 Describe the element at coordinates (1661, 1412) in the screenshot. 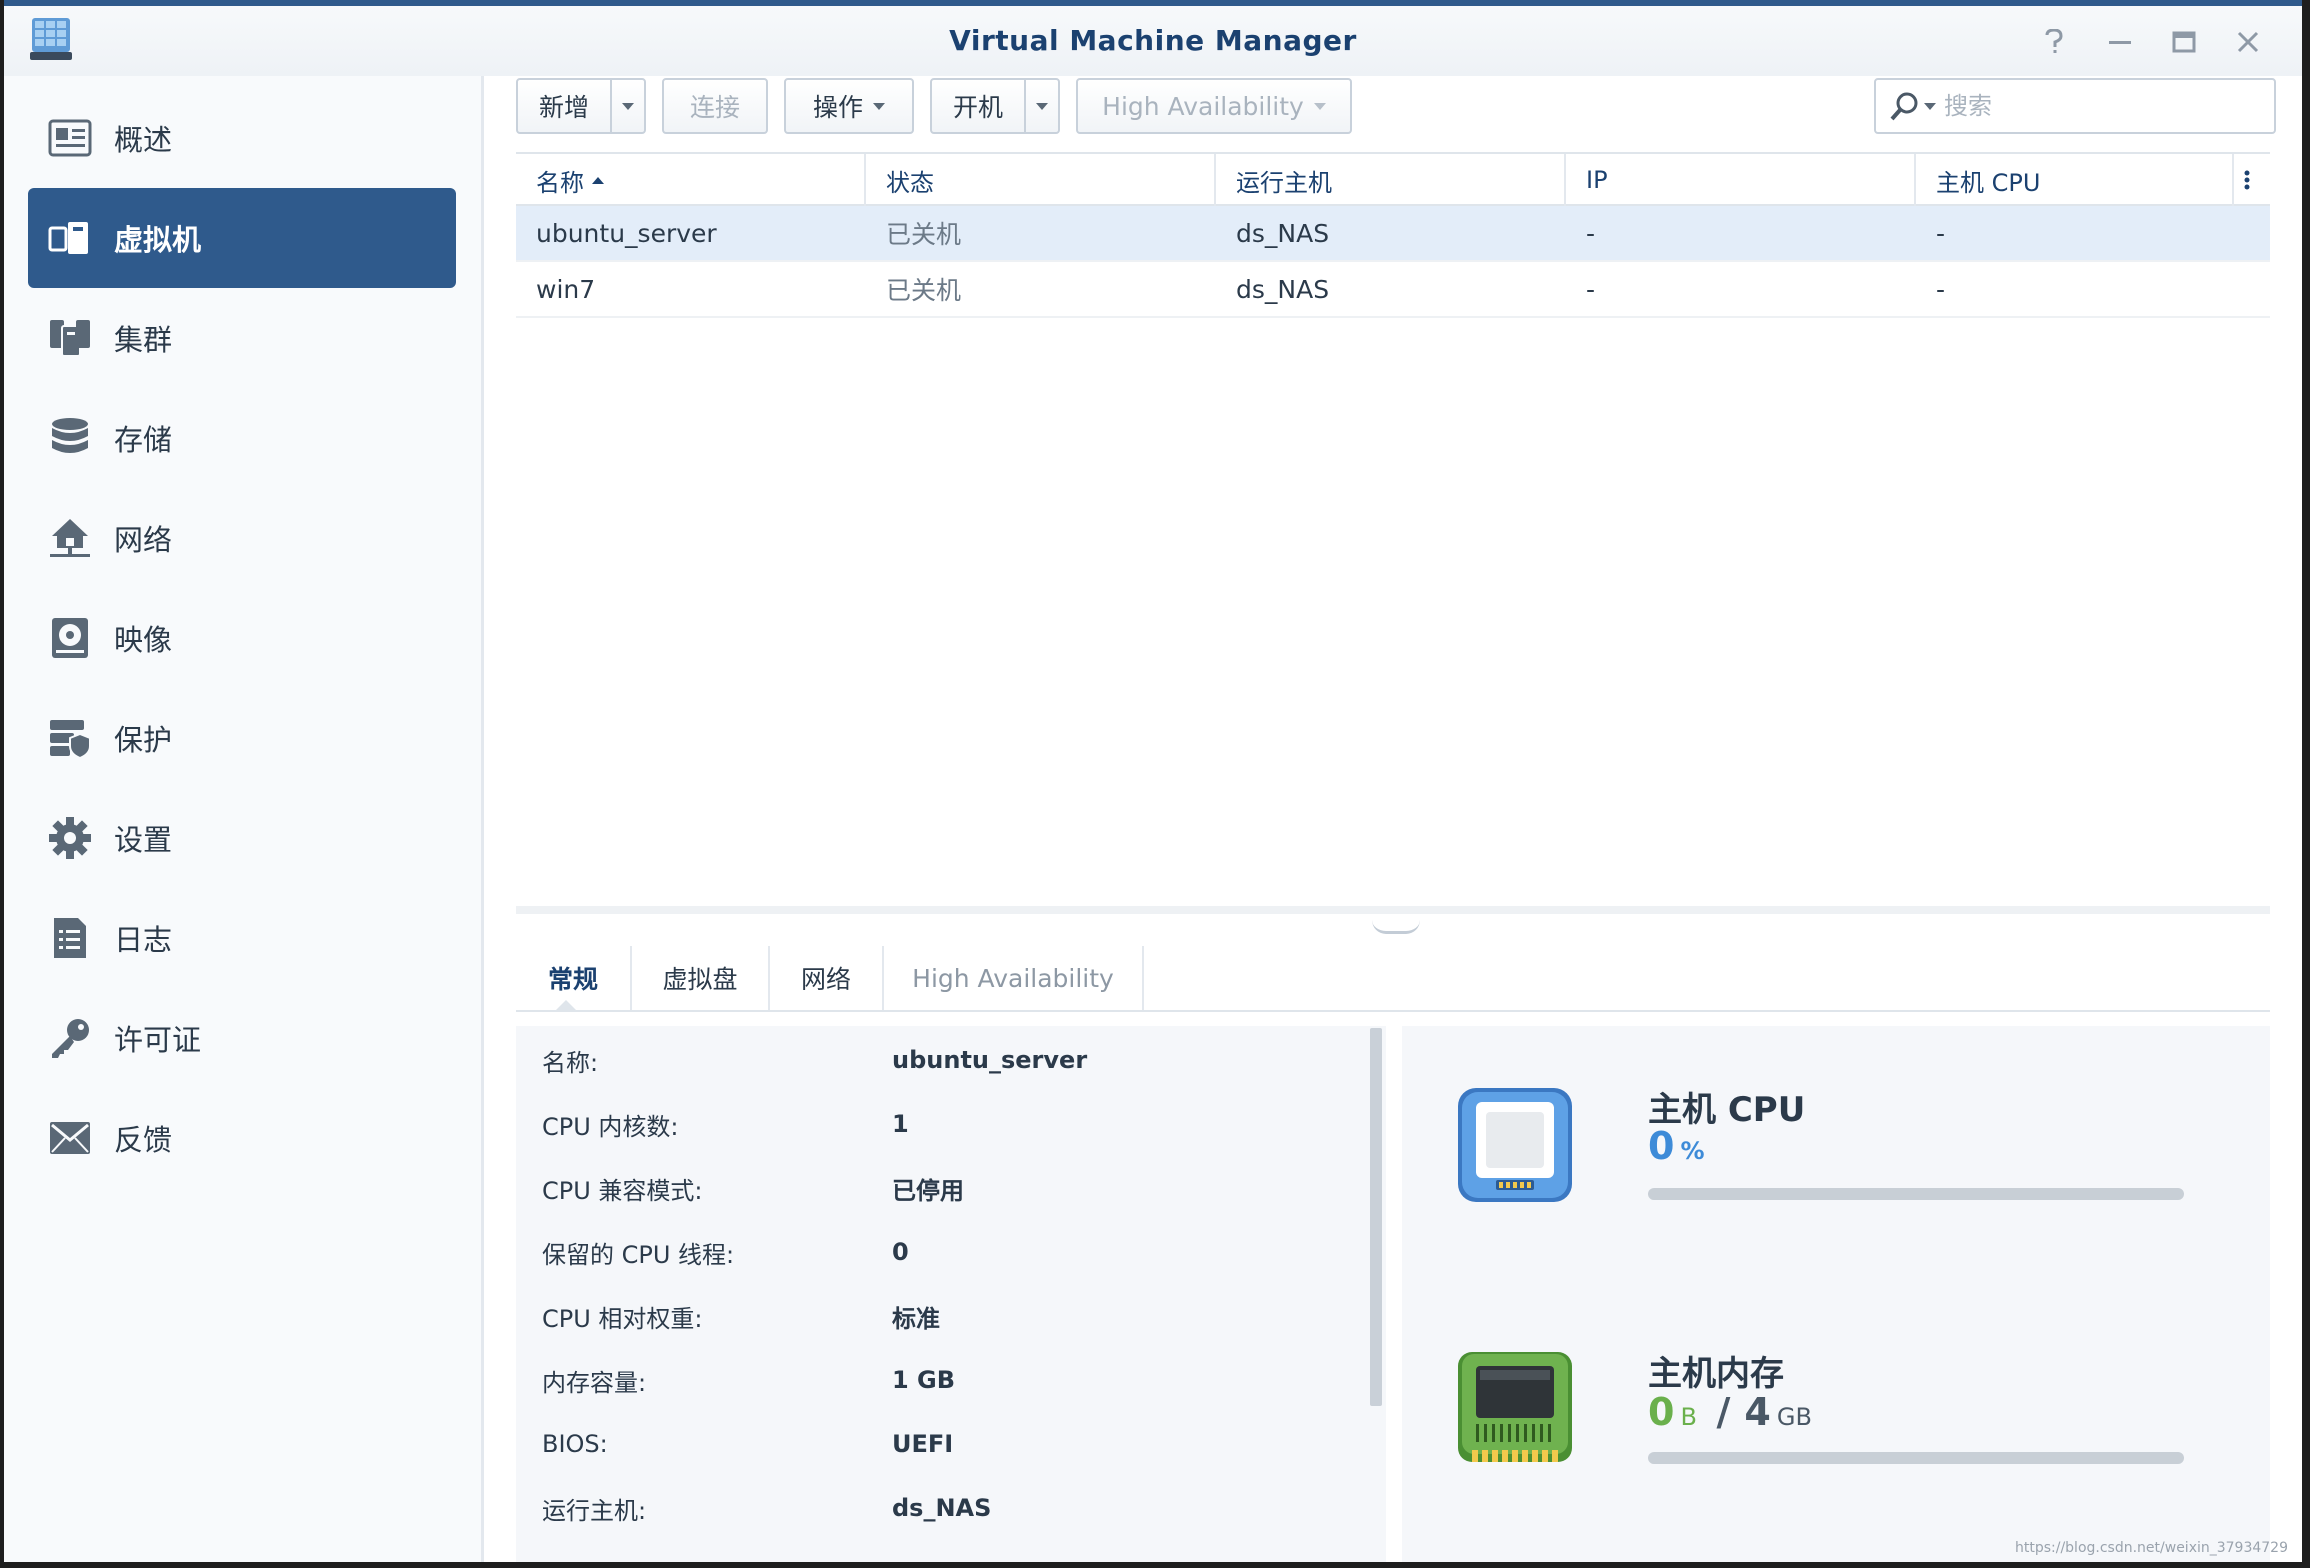

I see `memory-used-number: 0` at that location.